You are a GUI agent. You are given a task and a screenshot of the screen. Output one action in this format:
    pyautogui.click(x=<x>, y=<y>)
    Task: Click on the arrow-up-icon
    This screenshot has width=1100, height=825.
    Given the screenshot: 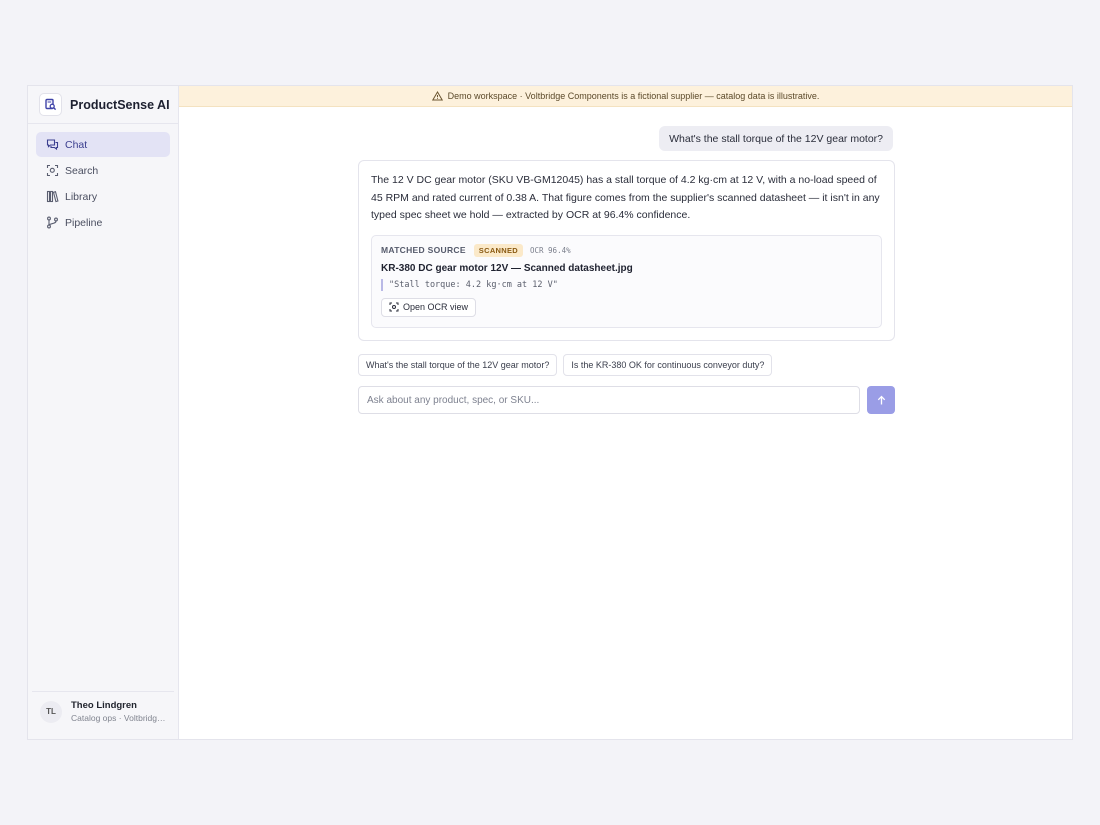 What is the action you would take?
    pyautogui.click(x=881, y=400)
    